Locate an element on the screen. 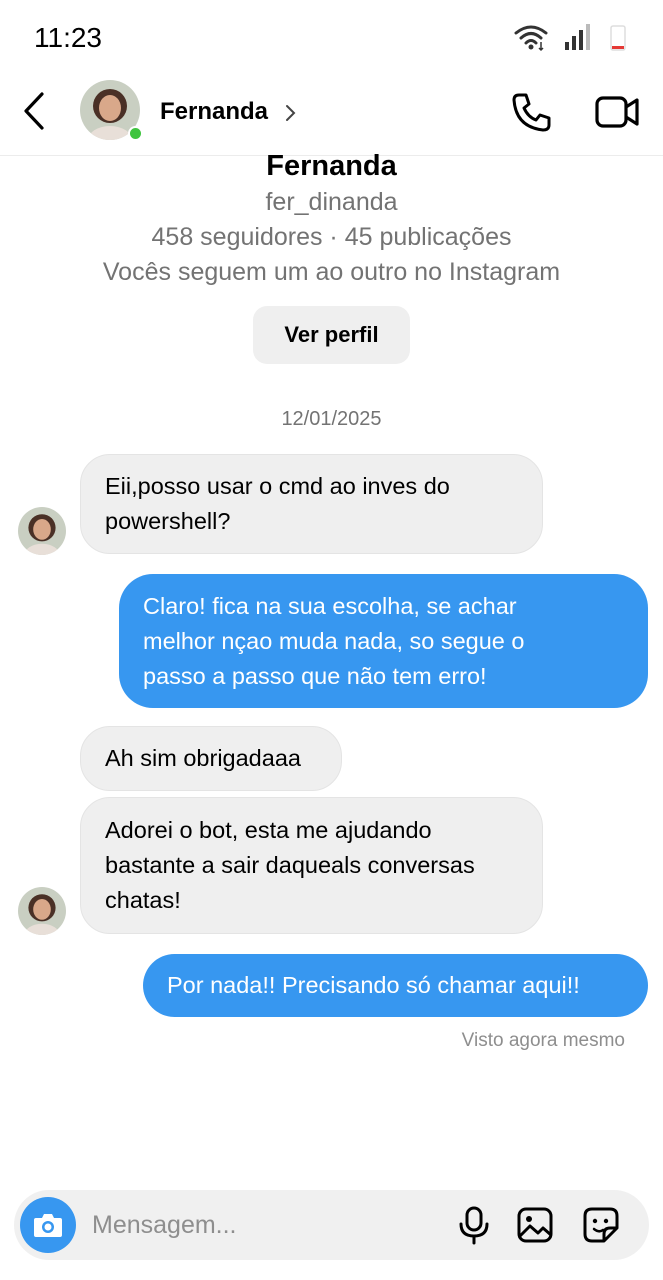 The height and width of the screenshot is (1280, 663). contact-name: Fernanda is located at coordinates (214, 112).